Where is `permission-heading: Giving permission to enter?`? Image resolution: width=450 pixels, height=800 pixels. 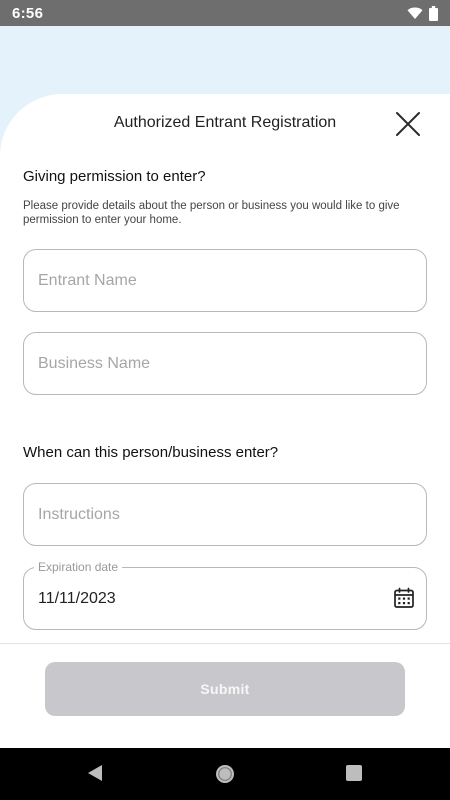 permission-heading: Giving permission to enter? is located at coordinates (114, 176).